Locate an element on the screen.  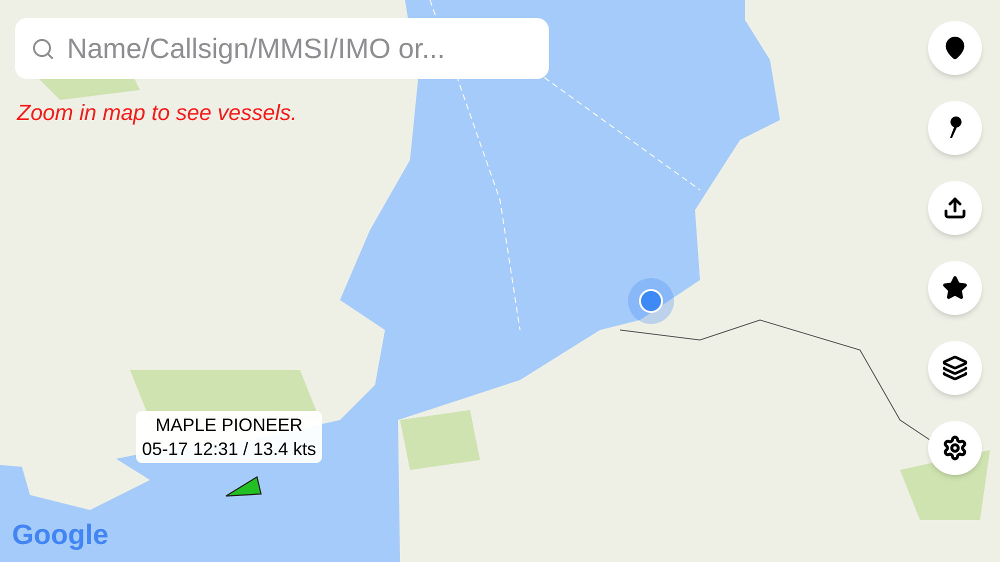
star-icon is located at coordinates (955, 288).